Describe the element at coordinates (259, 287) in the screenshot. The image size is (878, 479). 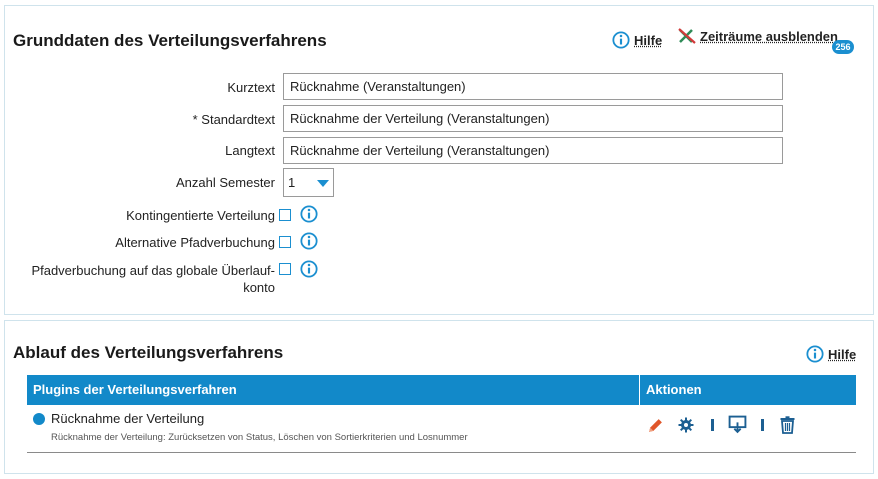
I see `global-overflow-label-line2: konto` at that location.